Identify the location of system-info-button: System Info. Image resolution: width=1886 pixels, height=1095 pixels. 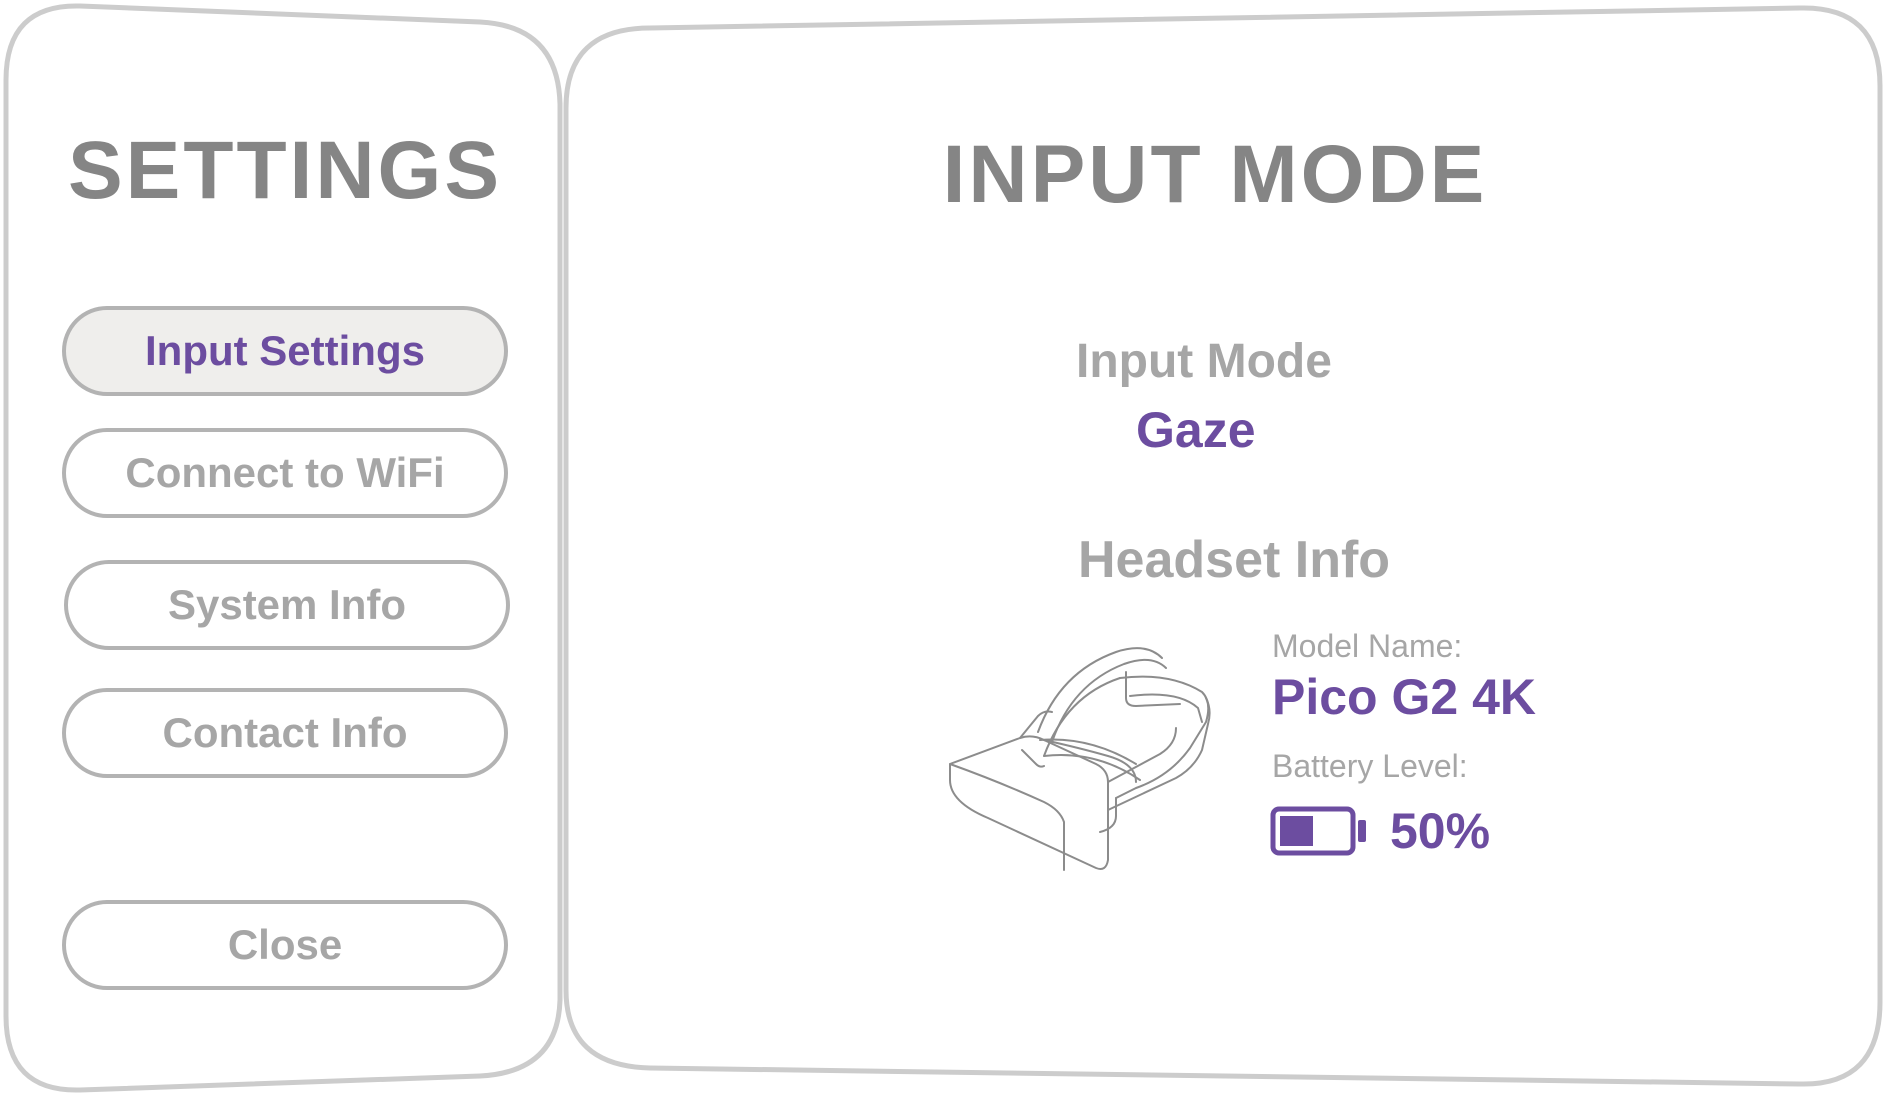
(287, 605).